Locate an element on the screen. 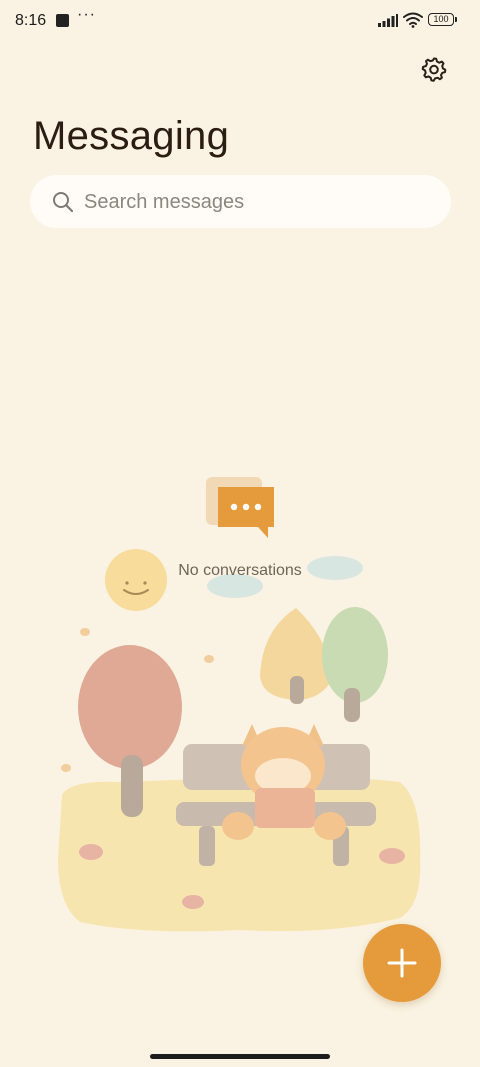  search-bar: Search messages is located at coordinates (240, 201).